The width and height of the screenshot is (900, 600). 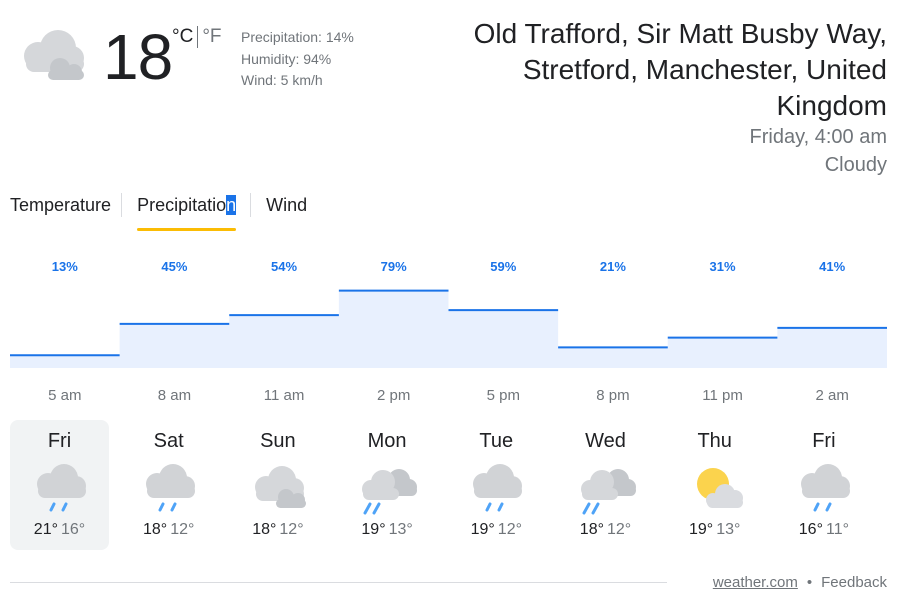 I want to click on time-tick-label: 11 pm, so click(x=722, y=395).